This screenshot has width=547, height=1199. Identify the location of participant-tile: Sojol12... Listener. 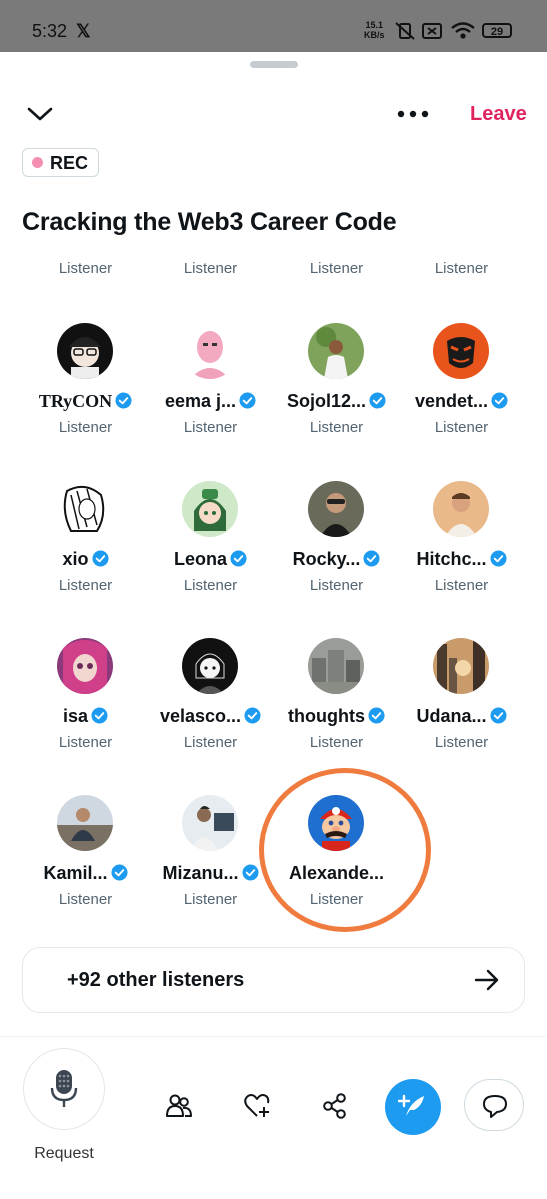
(336, 393).